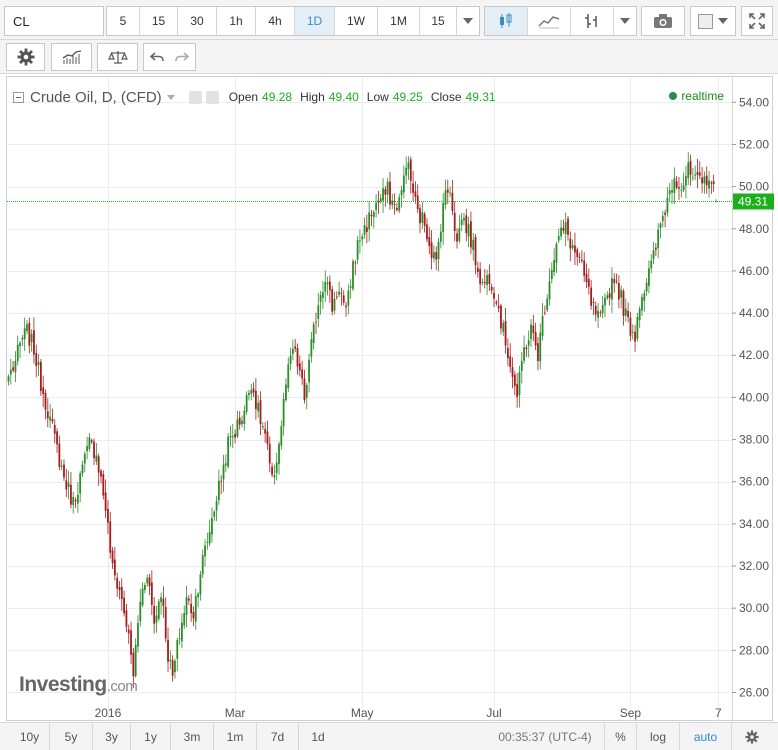  Describe the element at coordinates (30, 736) in the screenshot. I see `range-10y-button: 10y` at that location.